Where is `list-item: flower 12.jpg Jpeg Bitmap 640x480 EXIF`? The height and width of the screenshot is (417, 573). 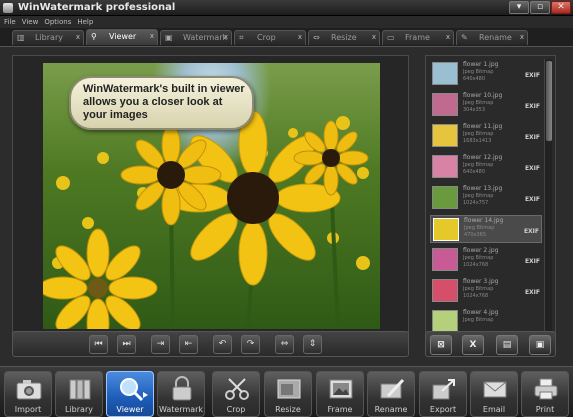
list-item: flower 12.jpg Jpeg Bitmap 640x480 EXIF is located at coordinates (486, 167).